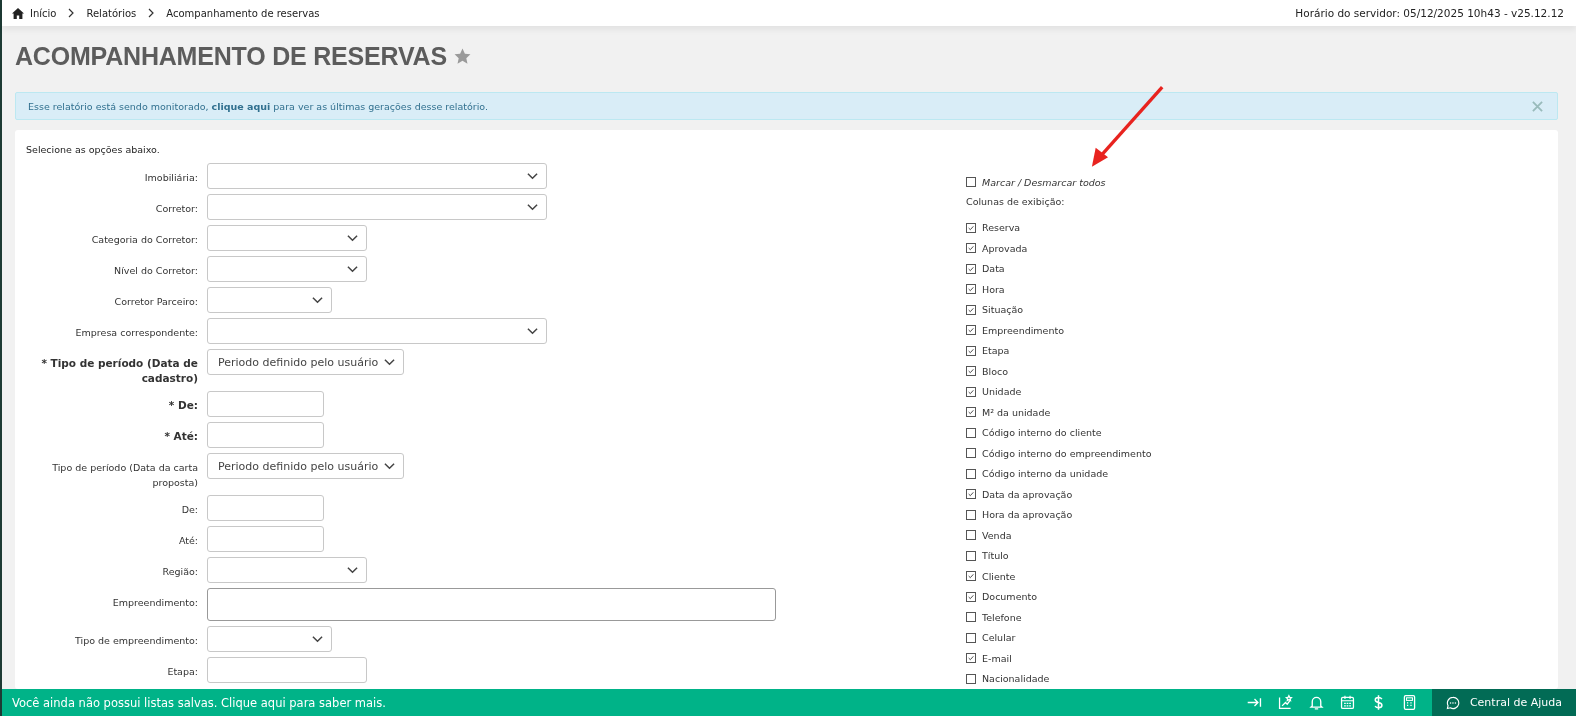  I want to click on checkbox-label: Bloco, so click(995, 371).